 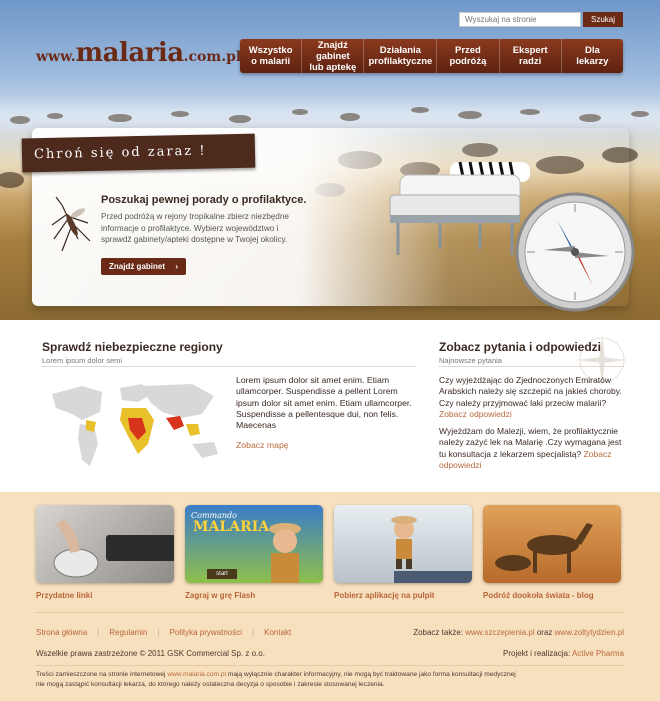 I want to click on regions-divider, so click(x=229, y=366).